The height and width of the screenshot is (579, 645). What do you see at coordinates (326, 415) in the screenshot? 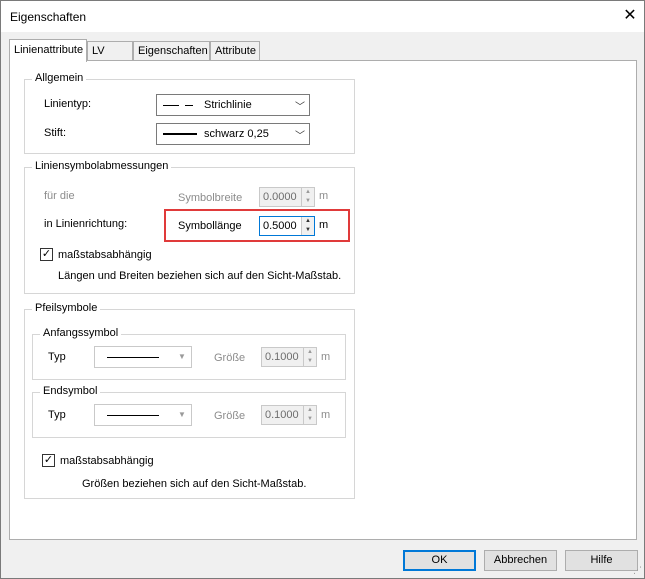
I see `end-unit: m` at bounding box center [326, 415].